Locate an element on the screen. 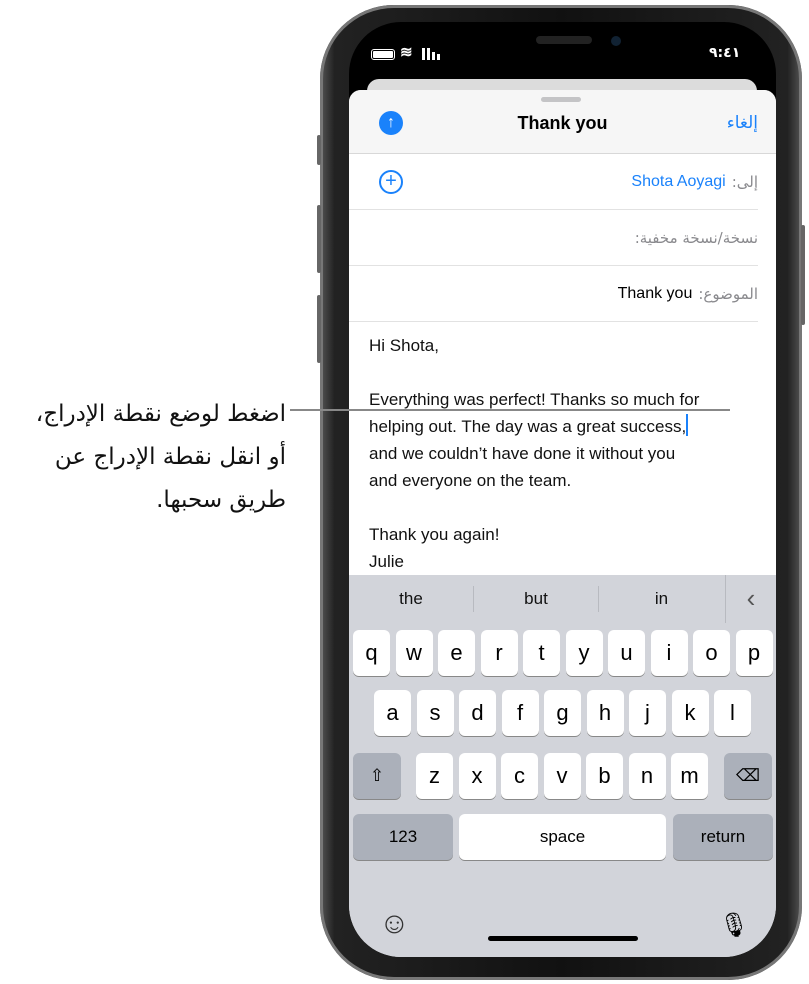 Image resolution: width=809 pixels, height=984 pixels. suggestion-1: the is located at coordinates (411, 599).